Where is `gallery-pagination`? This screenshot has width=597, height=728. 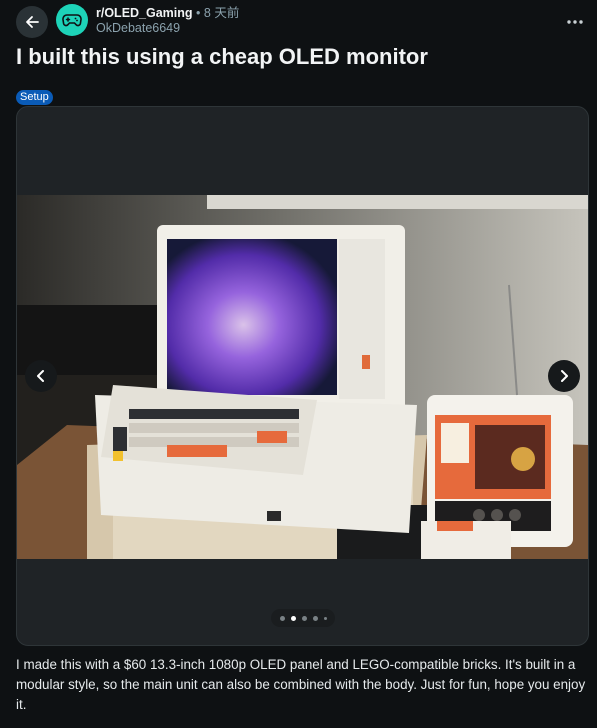 gallery-pagination is located at coordinates (303, 618).